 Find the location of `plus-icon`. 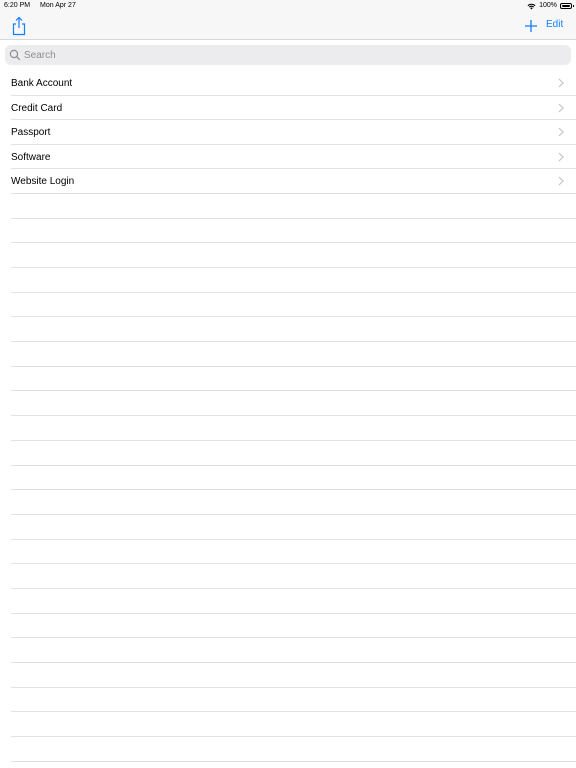

plus-icon is located at coordinates (531, 26).